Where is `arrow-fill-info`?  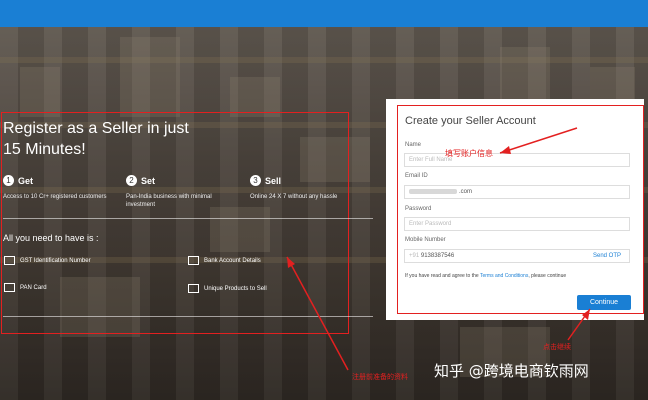 arrow-fill-info is located at coordinates (538, 140).